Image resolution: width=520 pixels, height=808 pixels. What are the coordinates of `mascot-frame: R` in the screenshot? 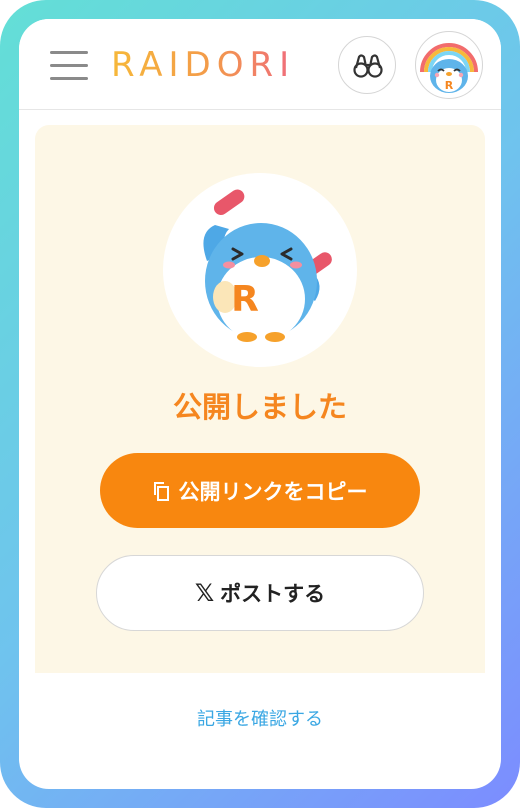 It's located at (260, 270).